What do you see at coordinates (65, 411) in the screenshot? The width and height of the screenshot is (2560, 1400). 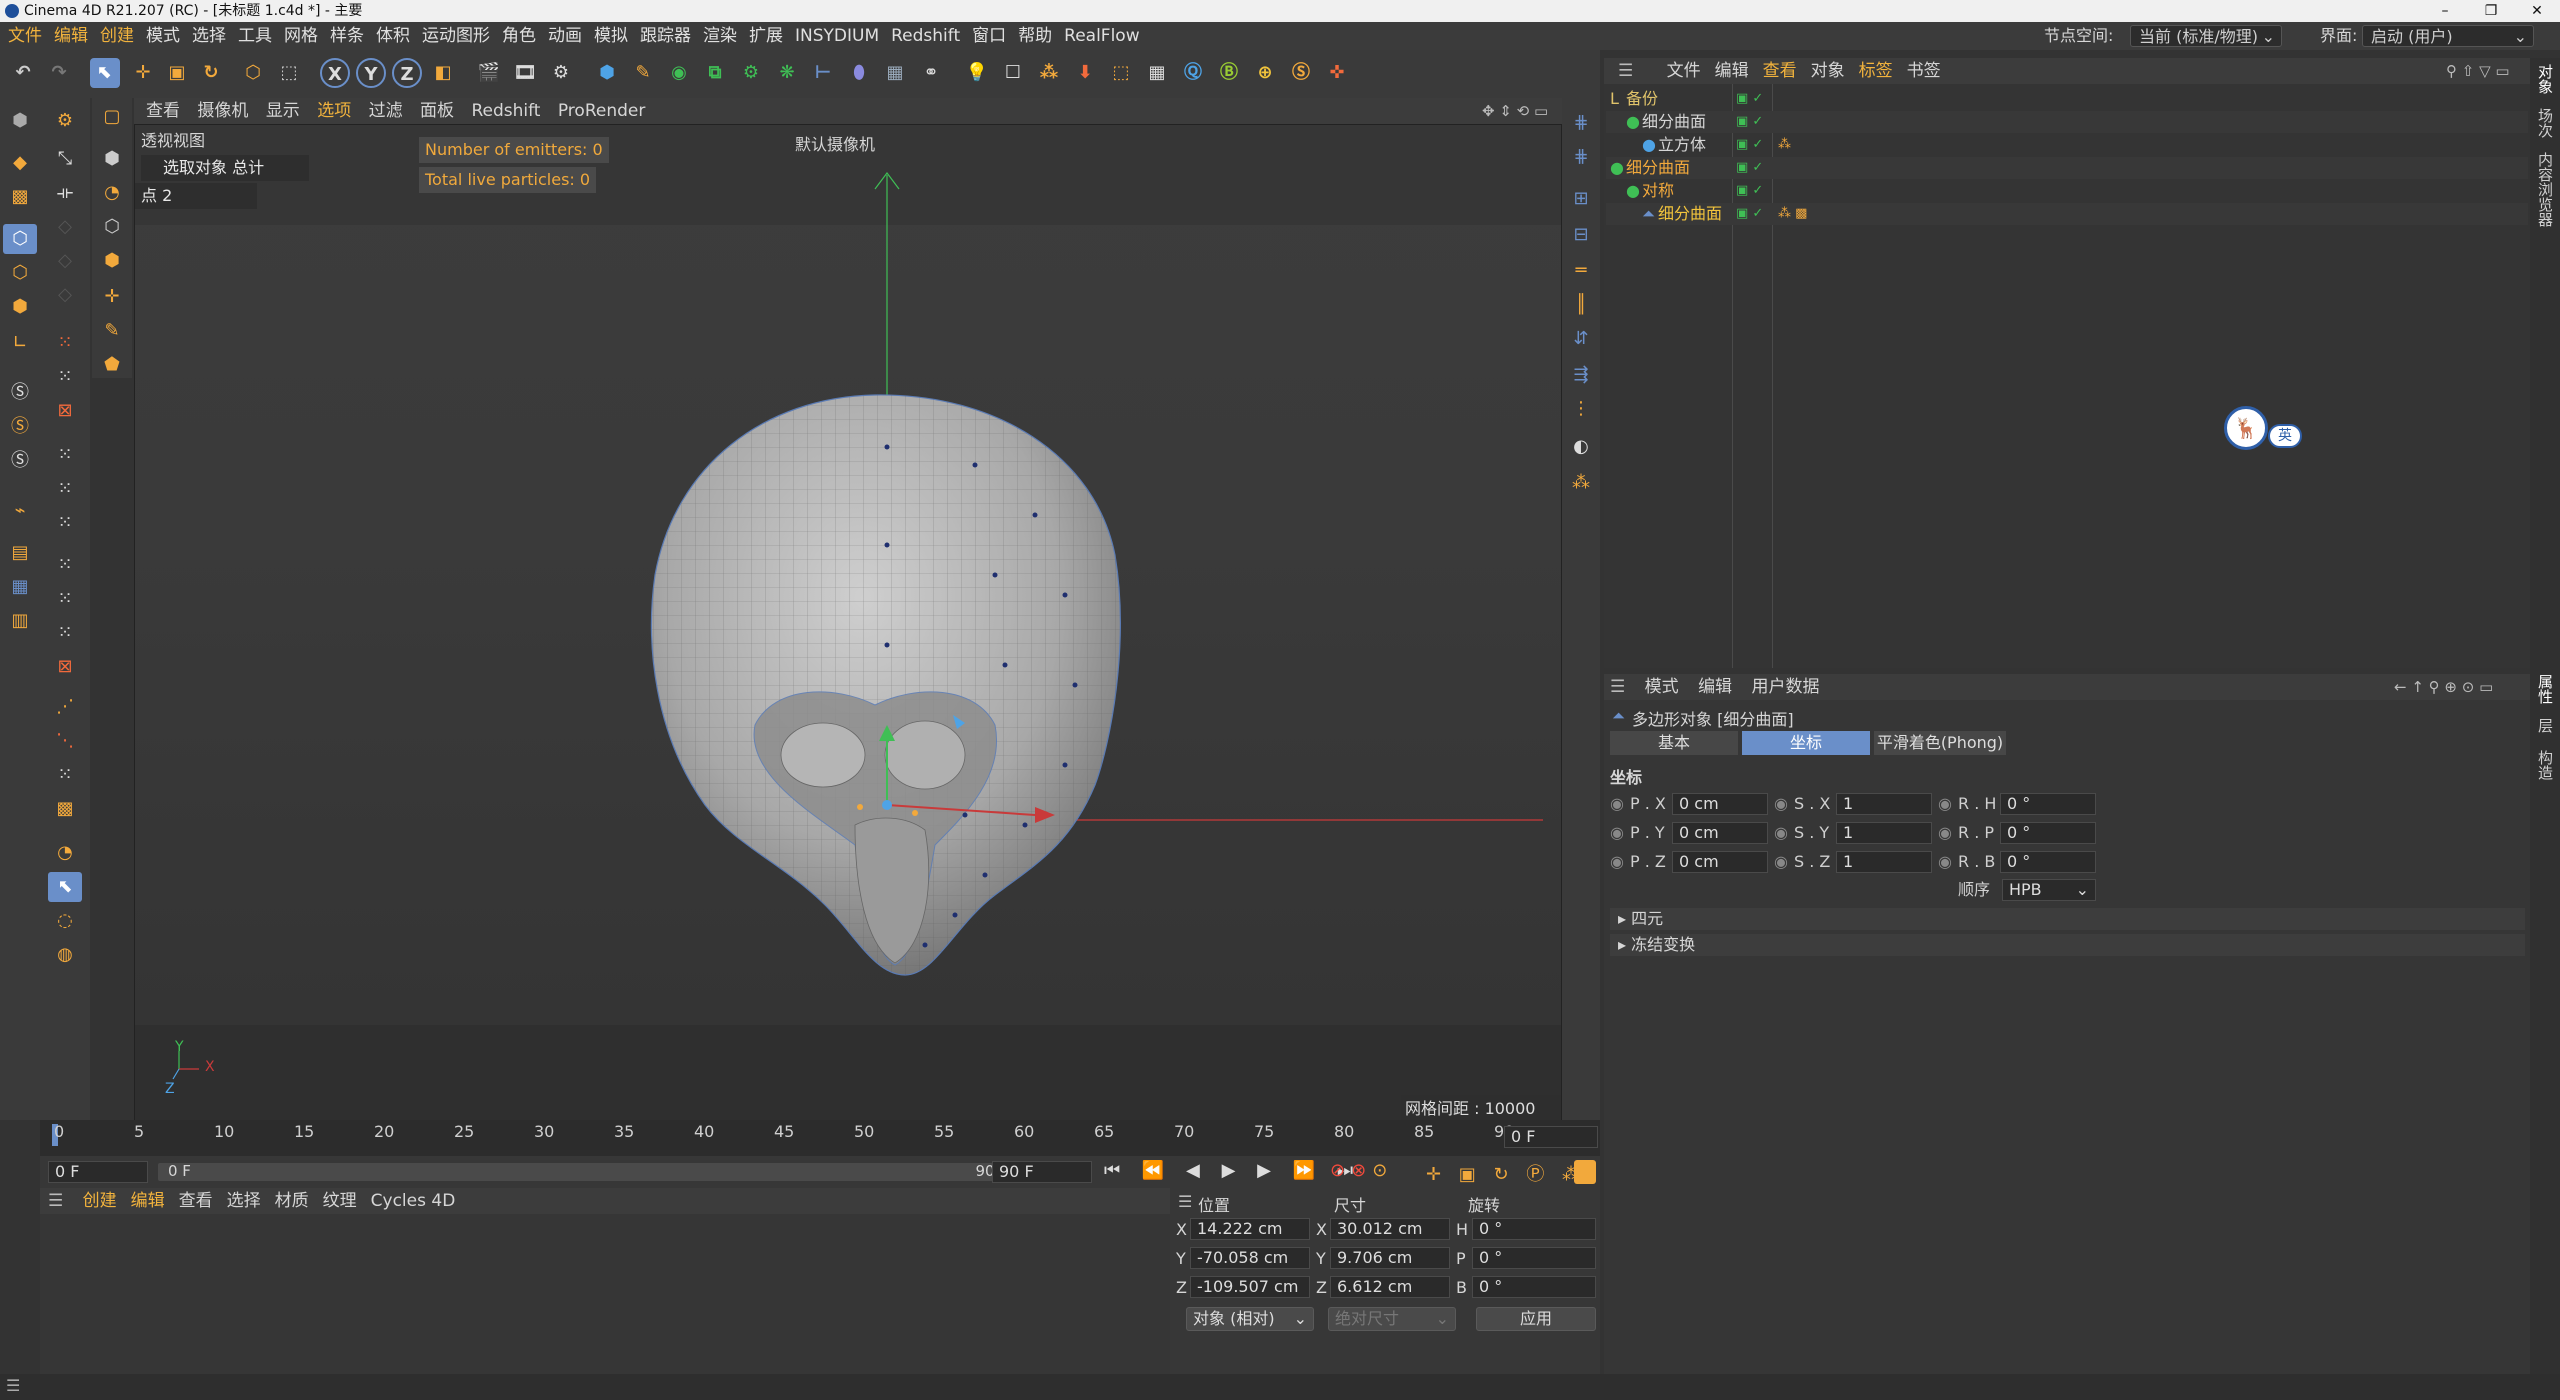 I see `bevel-icon: ⊠` at bounding box center [65, 411].